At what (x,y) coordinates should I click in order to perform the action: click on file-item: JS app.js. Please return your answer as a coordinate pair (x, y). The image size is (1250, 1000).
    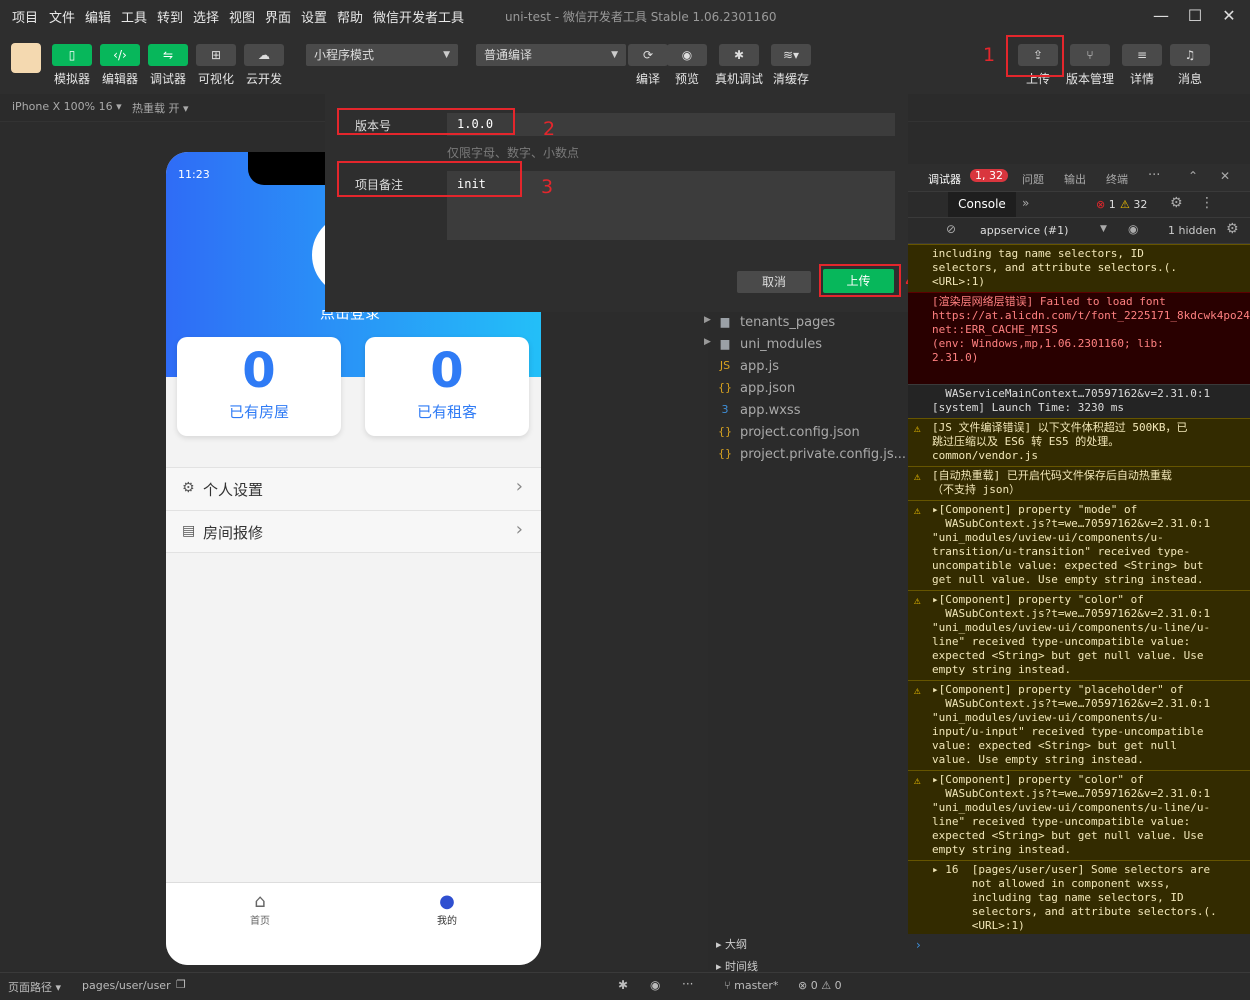
    Looking at the image, I should click on (749, 366).